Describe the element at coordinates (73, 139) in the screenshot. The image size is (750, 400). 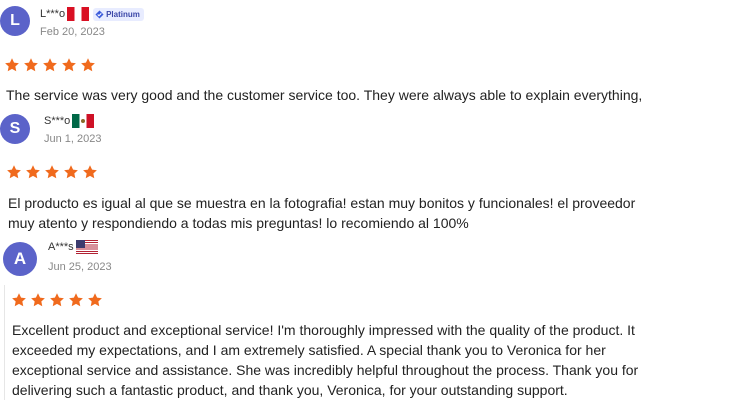
I see `review-date: Jun 1, 2023` at that location.